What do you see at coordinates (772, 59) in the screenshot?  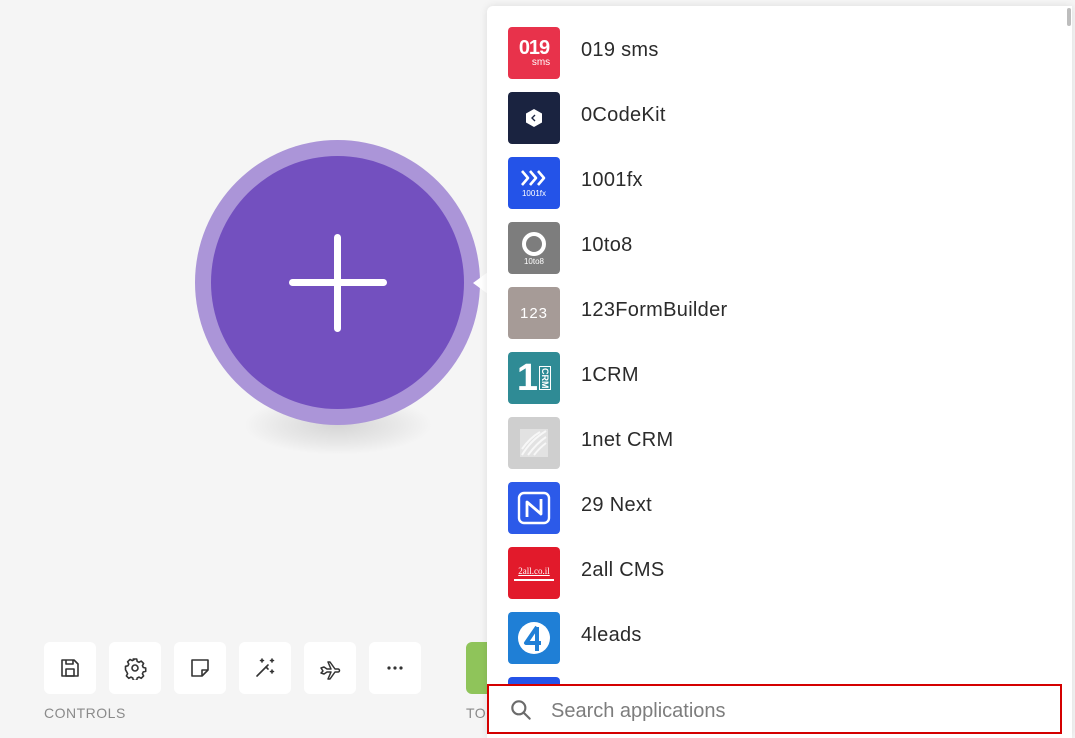 I see `app-item-019-sms: 019 sms 019 sms` at bounding box center [772, 59].